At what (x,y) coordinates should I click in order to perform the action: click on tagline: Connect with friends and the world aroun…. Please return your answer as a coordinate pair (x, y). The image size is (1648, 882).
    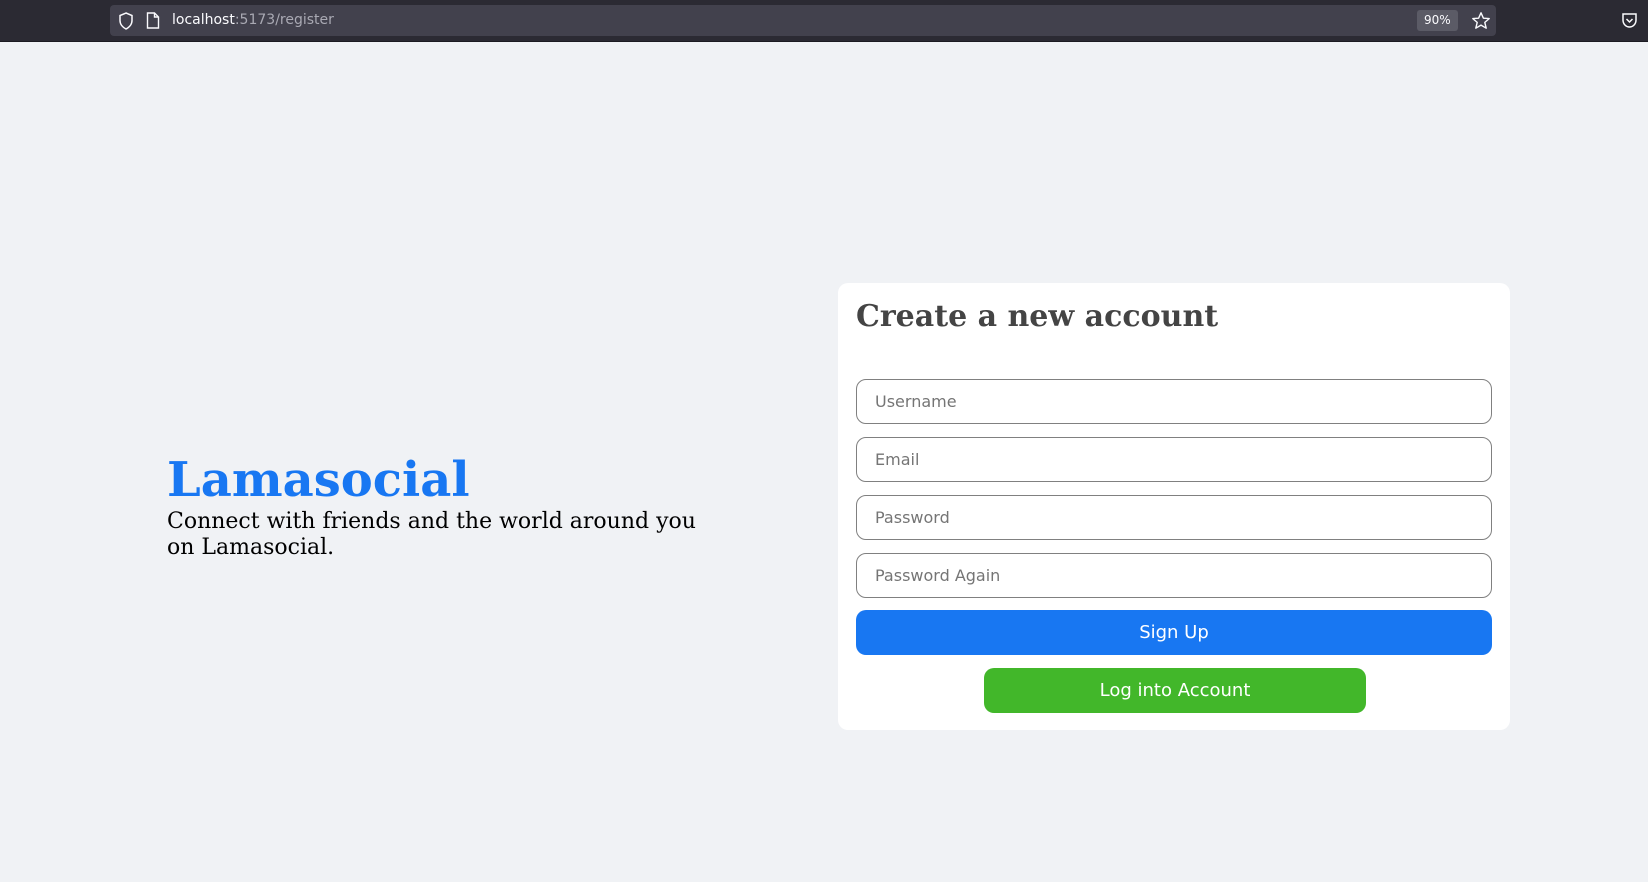
    Looking at the image, I should click on (431, 534).